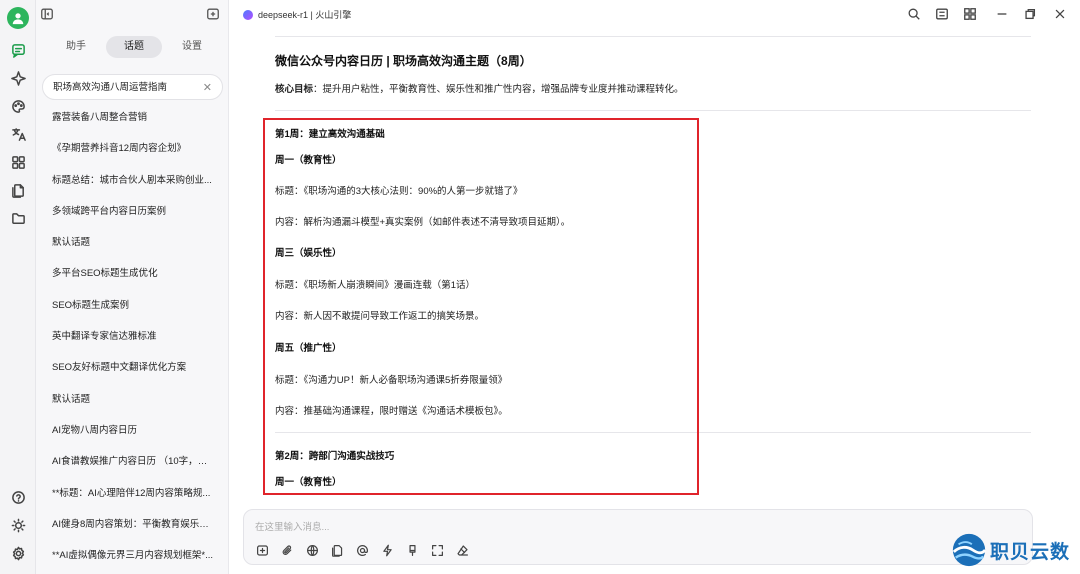 This screenshot has height=574, width=1080. What do you see at coordinates (915, 15) in the screenshot?
I see `search-icon` at bounding box center [915, 15].